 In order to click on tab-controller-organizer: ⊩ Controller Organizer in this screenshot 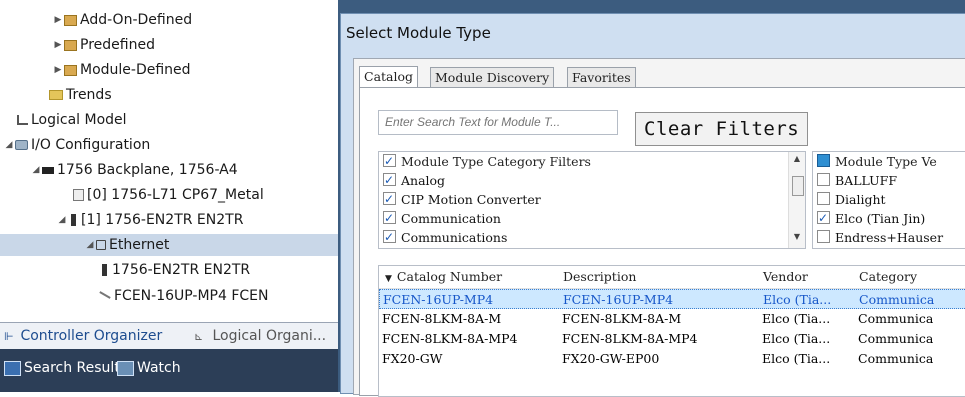, I will do `click(83, 336)`.